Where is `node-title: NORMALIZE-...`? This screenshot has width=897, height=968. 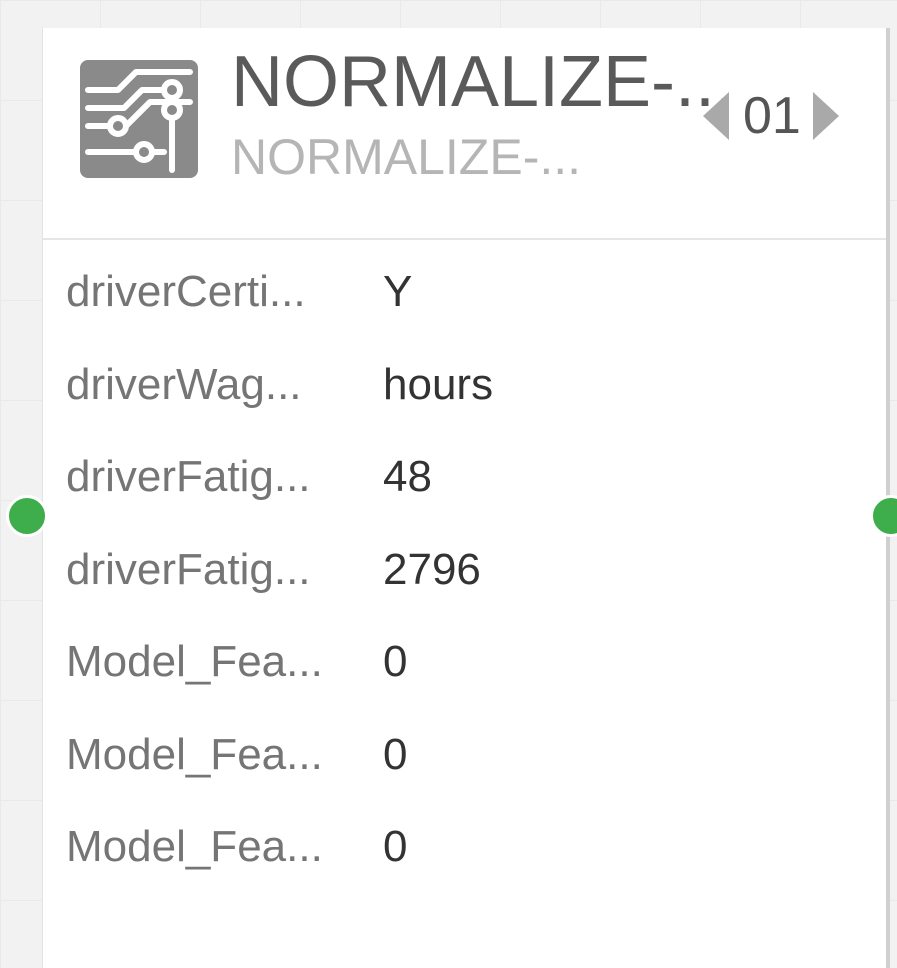
node-title: NORMALIZE-... is located at coordinates (483, 82).